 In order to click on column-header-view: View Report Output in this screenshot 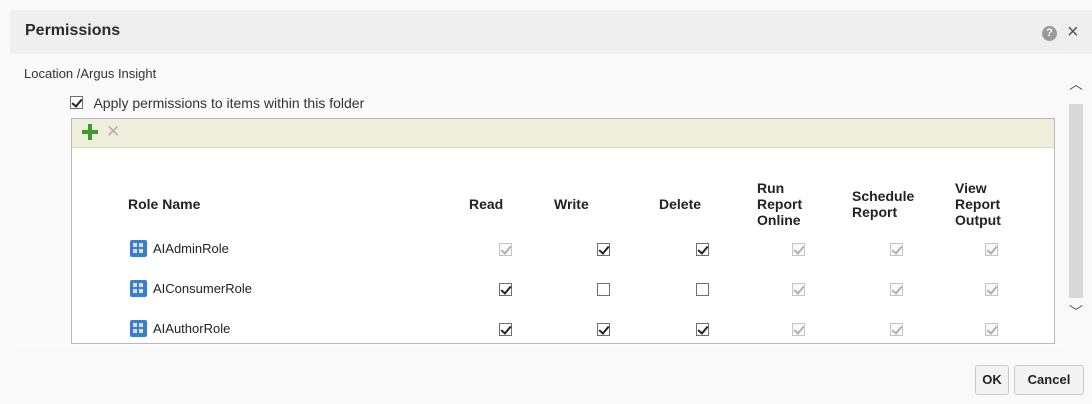, I will do `click(978, 204)`.